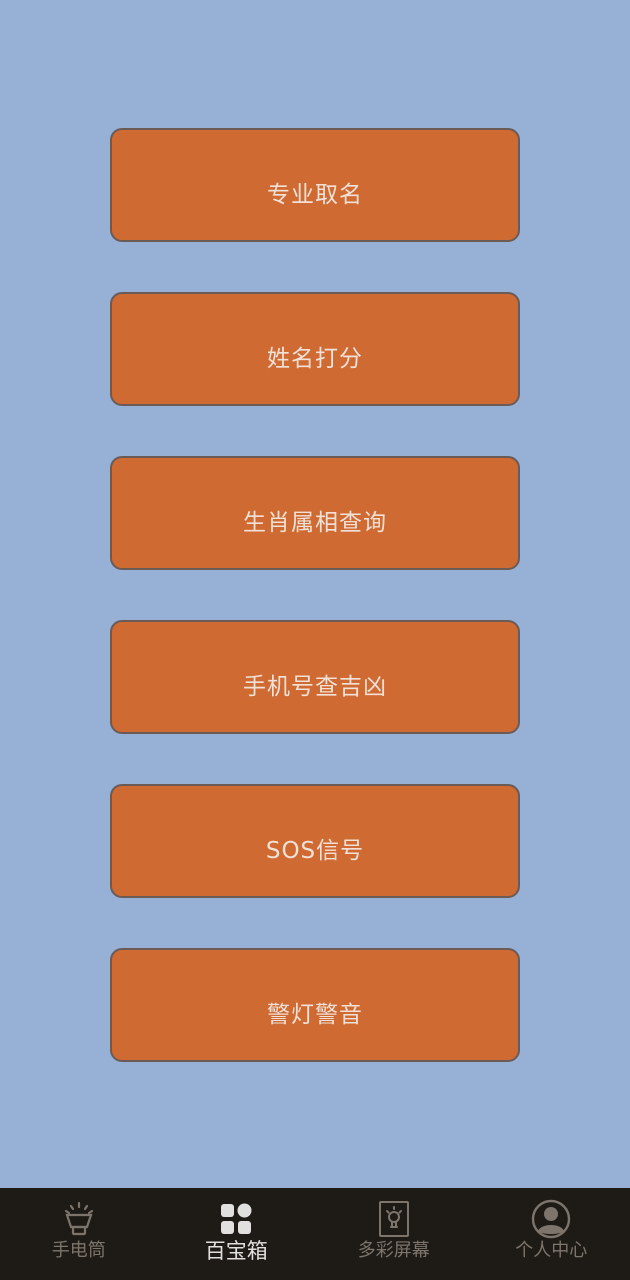 The width and height of the screenshot is (630, 1280). Describe the element at coordinates (315, 677) in the screenshot. I see `phone-fortune-button: 手机号查吉凶` at that location.